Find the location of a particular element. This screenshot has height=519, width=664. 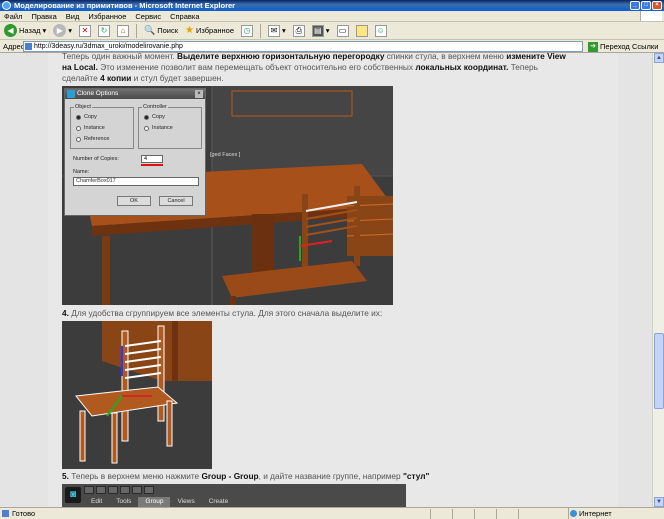

discuss-icon: ▭ is located at coordinates (342, 30).